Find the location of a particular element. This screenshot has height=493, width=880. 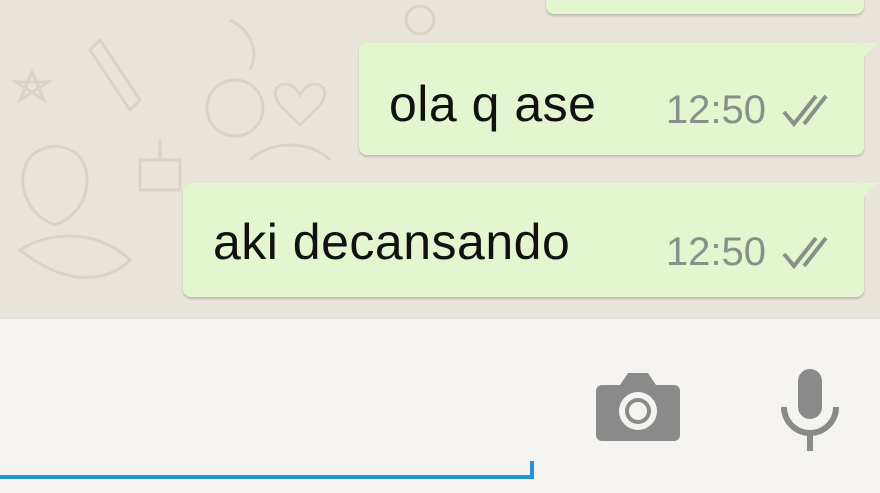

message-text: ola q ase is located at coordinates (493, 104).